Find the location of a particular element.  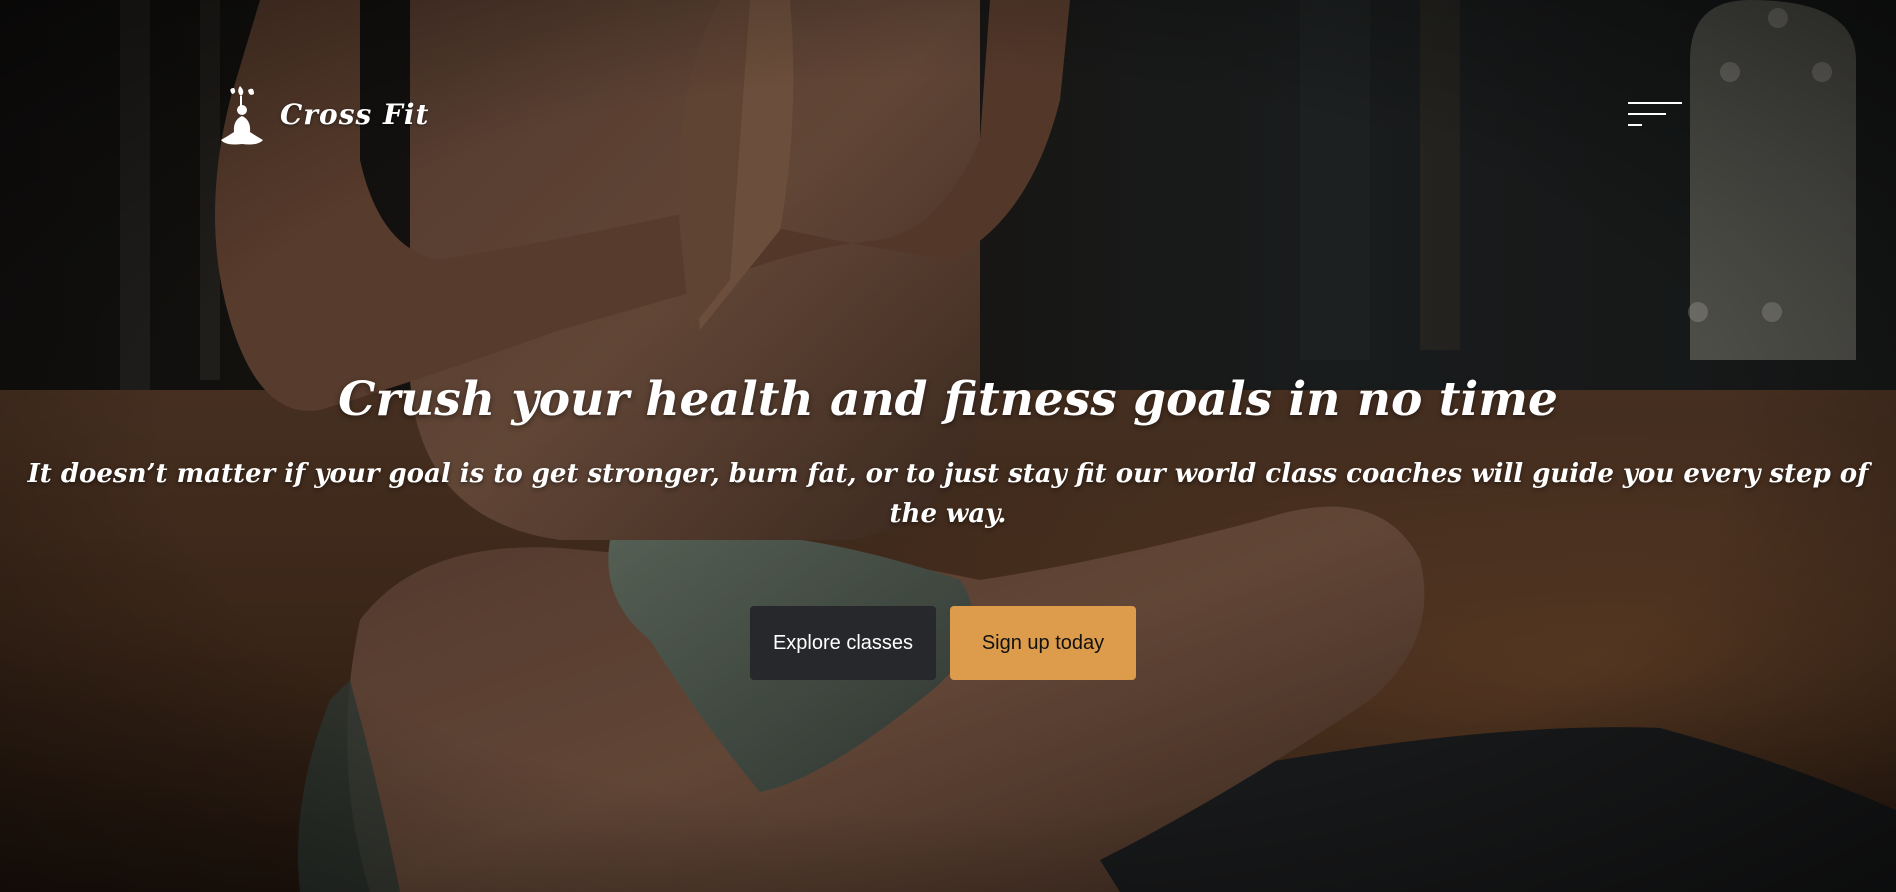

brand-name: Cross Fit is located at coordinates (355, 114).